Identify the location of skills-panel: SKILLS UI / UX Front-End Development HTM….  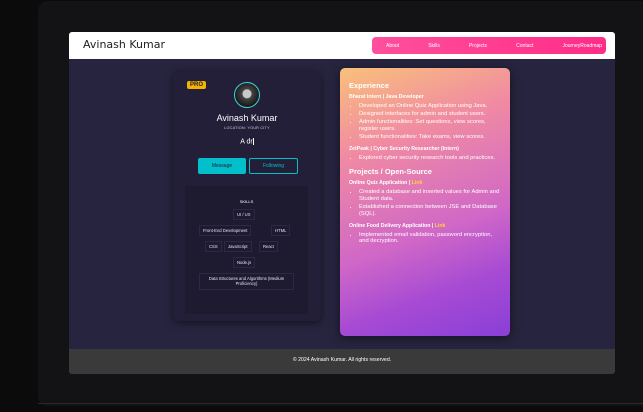
(246, 250).